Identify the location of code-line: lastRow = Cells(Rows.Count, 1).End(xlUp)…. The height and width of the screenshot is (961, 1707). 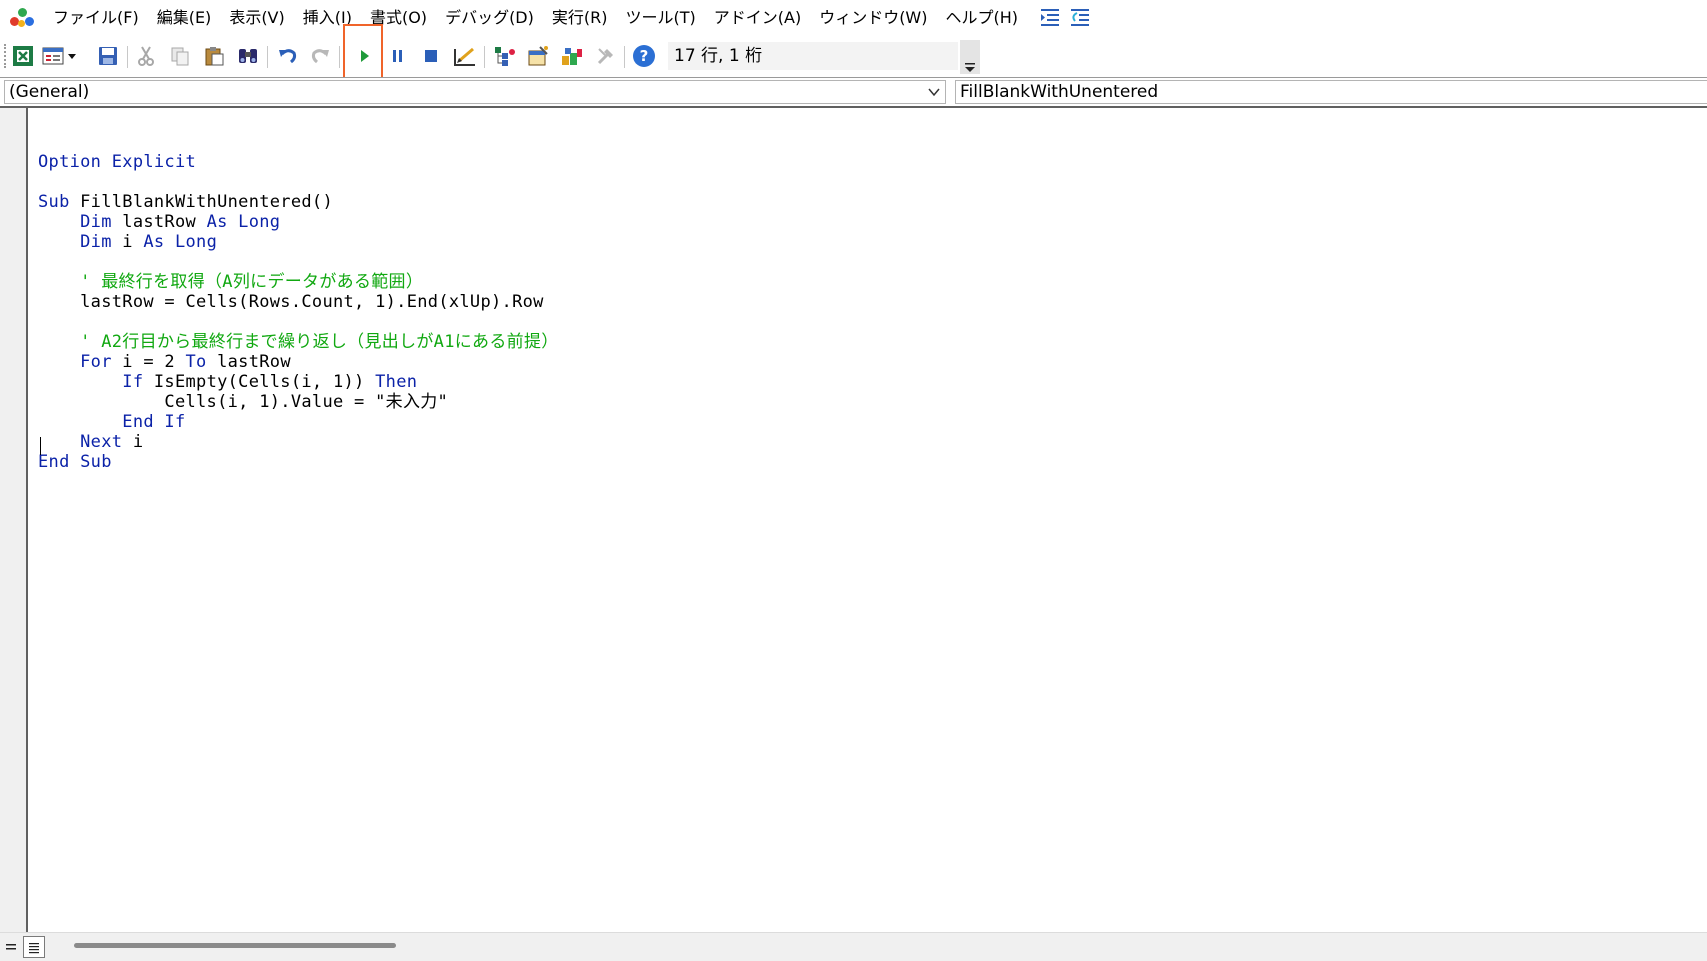
(868, 302).